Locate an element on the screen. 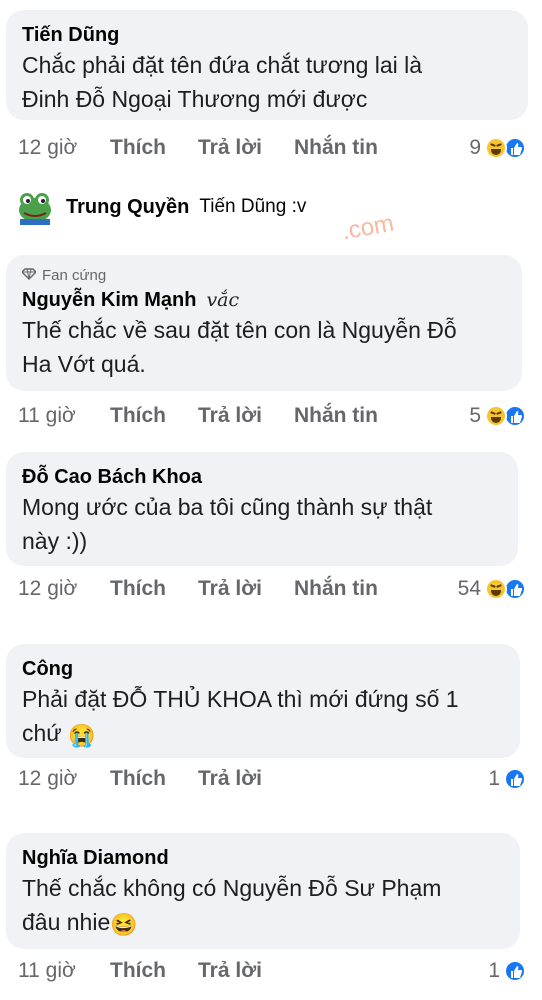  comment-text-fragment: đâu nhie is located at coordinates (66, 922).